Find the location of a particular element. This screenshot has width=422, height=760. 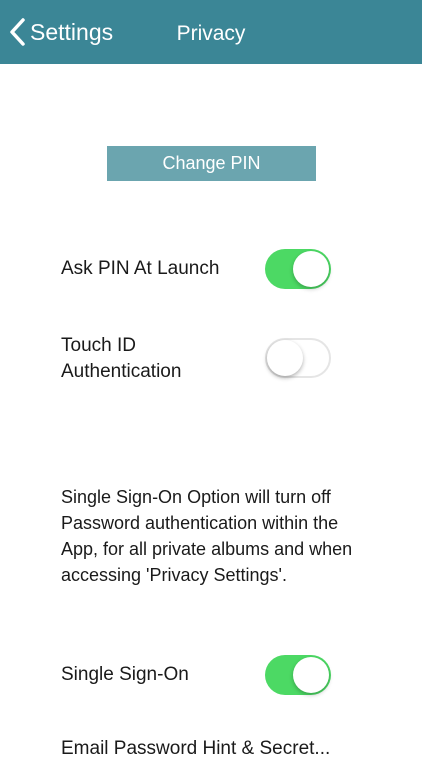

ask-pin-at-launch-label: Ask PIN At Launch is located at coordinates (140, 268).